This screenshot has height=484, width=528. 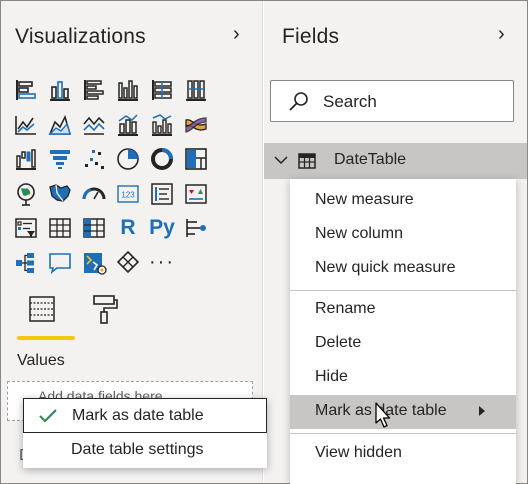 I want to click on active-tab-indicator, so click(x=46, y=338).